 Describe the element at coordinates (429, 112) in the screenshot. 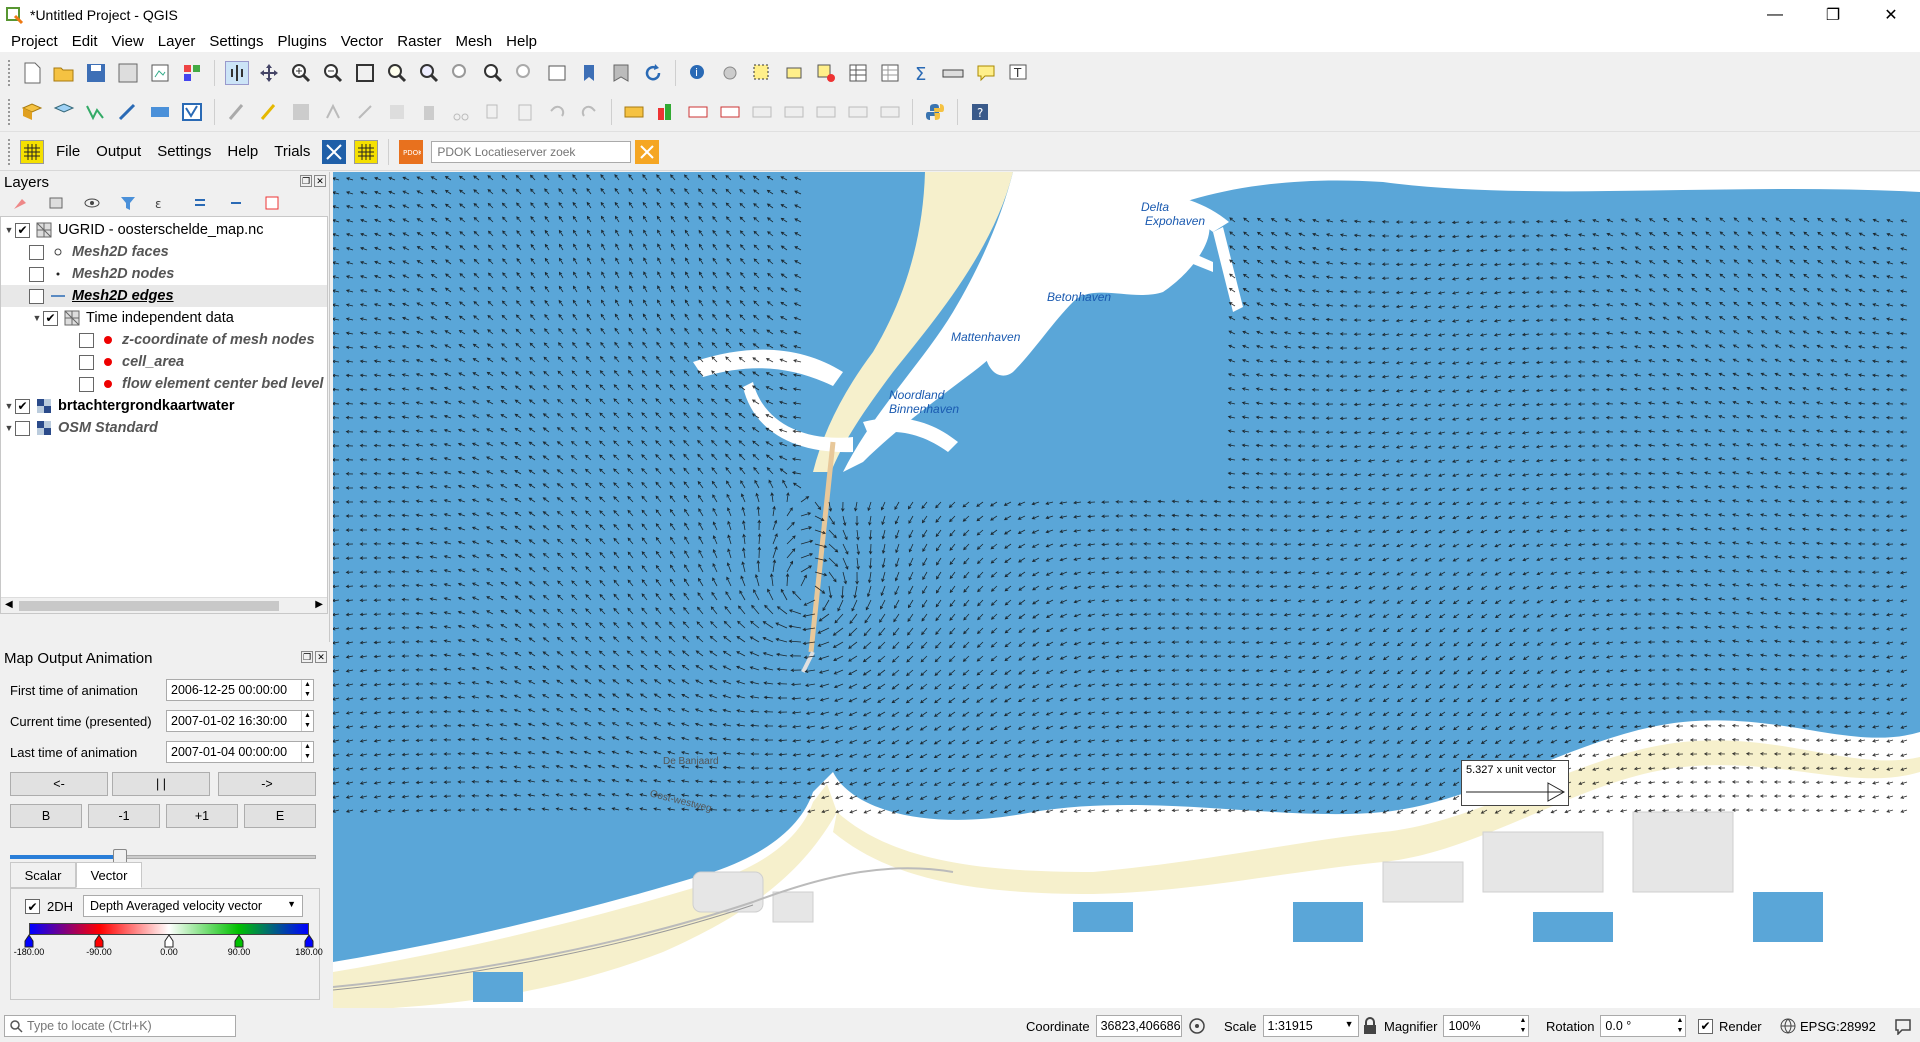

I see `delete-selected-icon` at that location.